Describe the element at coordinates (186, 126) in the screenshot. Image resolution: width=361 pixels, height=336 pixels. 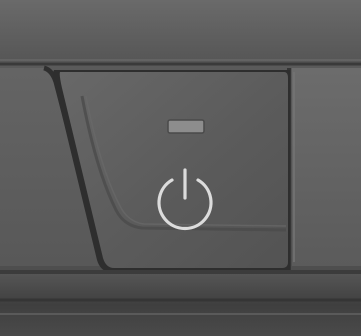
I see `power-indicator-led` at that location.